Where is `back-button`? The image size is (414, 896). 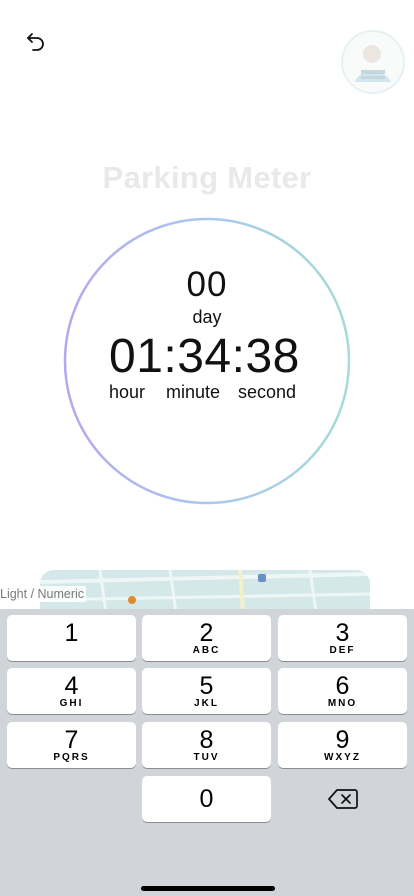
back-button is located at coordinates (36, 42).